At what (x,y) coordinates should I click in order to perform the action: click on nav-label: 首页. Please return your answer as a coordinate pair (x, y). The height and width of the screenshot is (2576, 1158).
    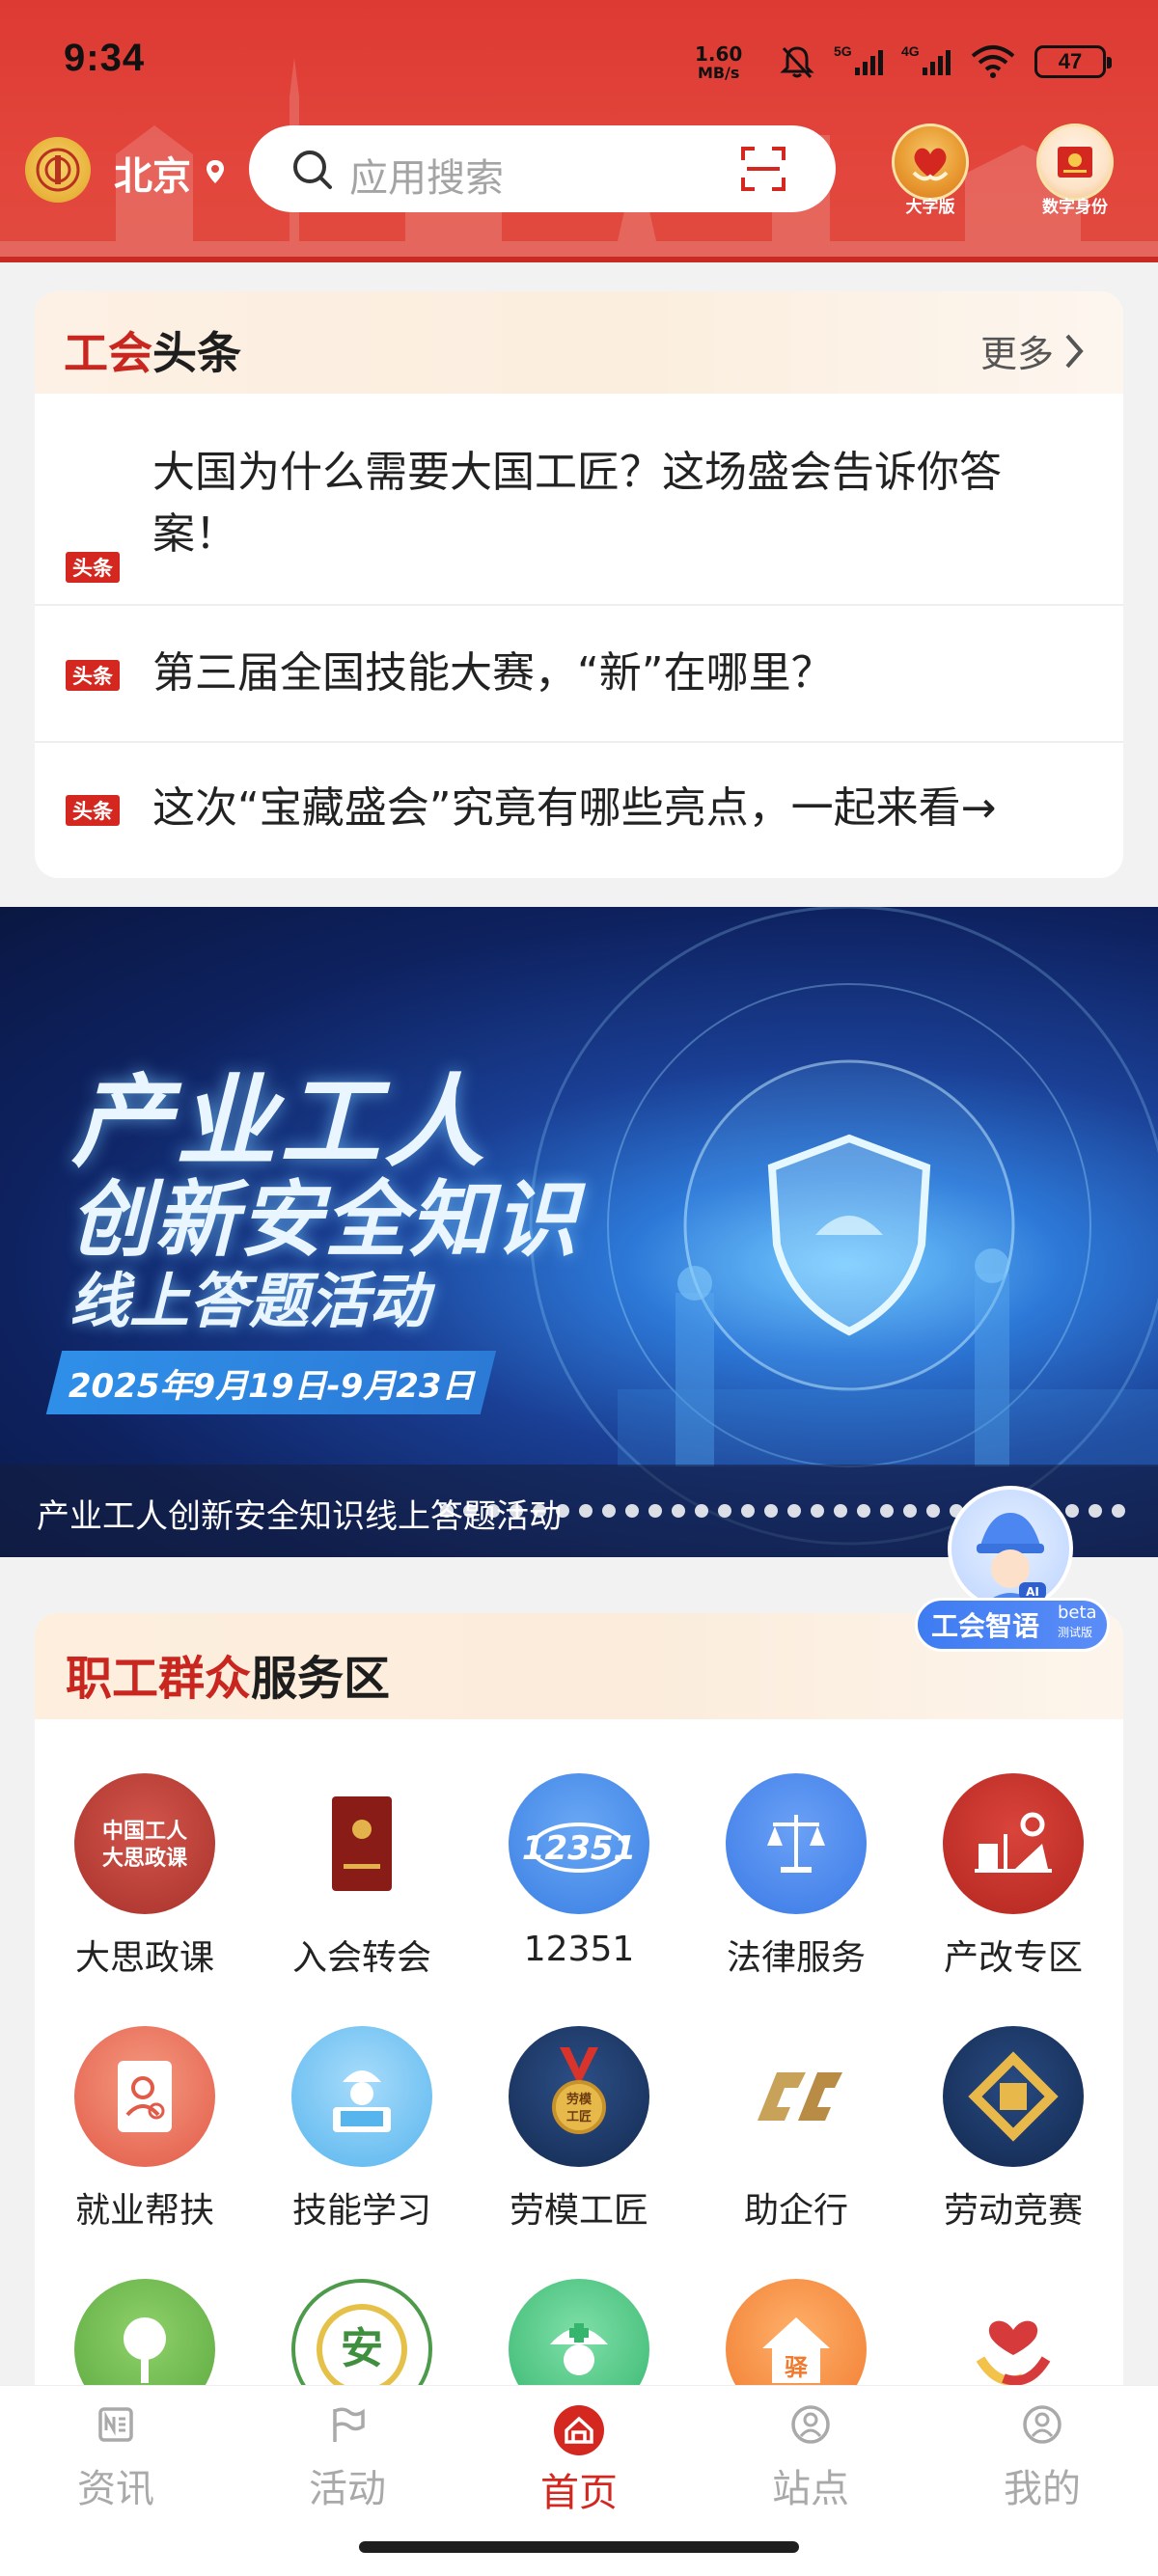
    Looking at the image, I should click on (579, 2493).